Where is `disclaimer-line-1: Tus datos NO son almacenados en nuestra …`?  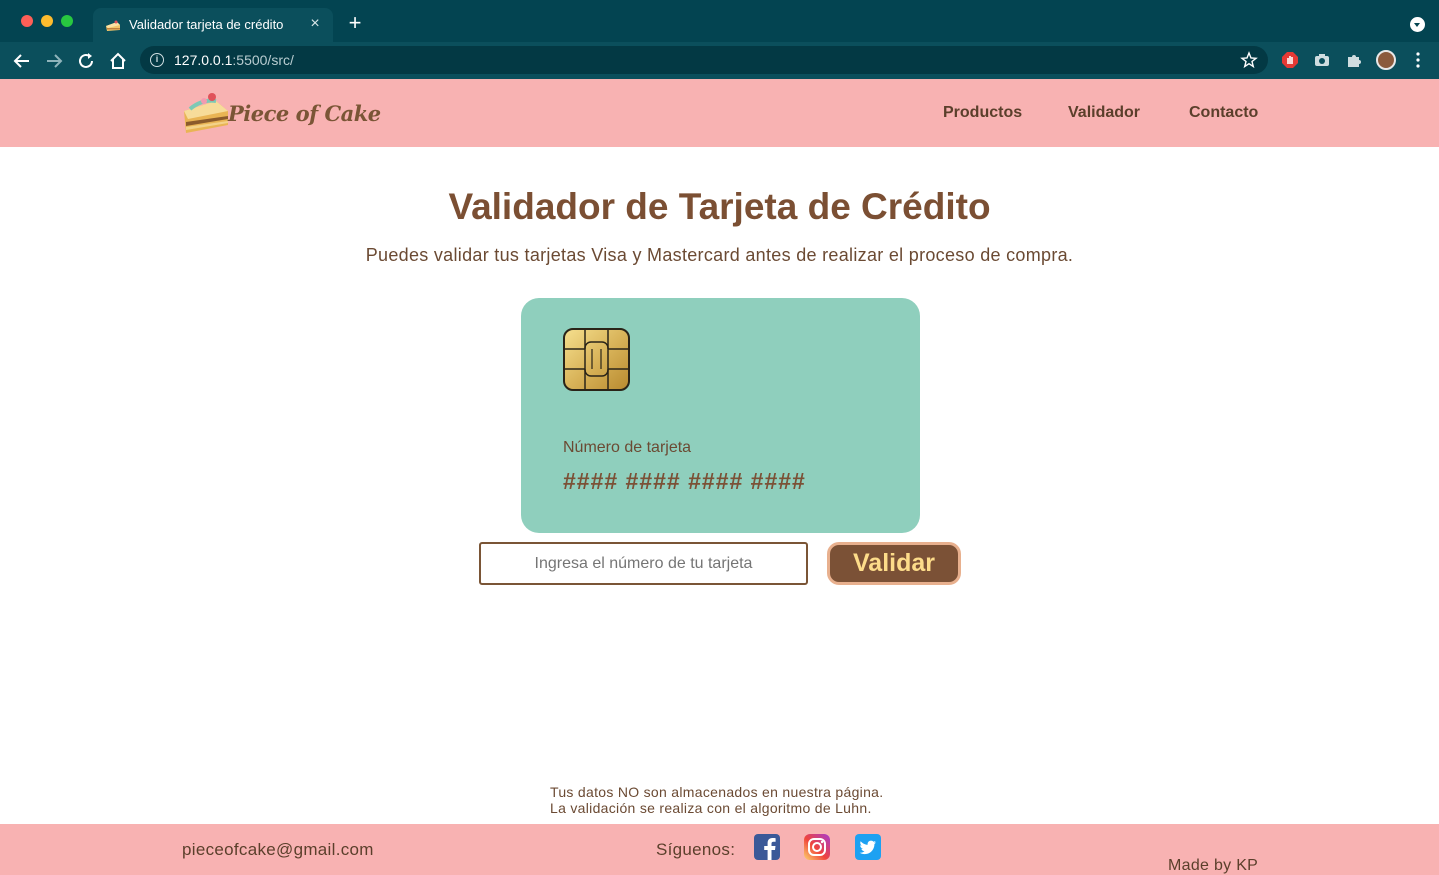
disclaimer-line-1: Tus datos NO son almacenados en nuestra … is located at coordinates (717, 792).